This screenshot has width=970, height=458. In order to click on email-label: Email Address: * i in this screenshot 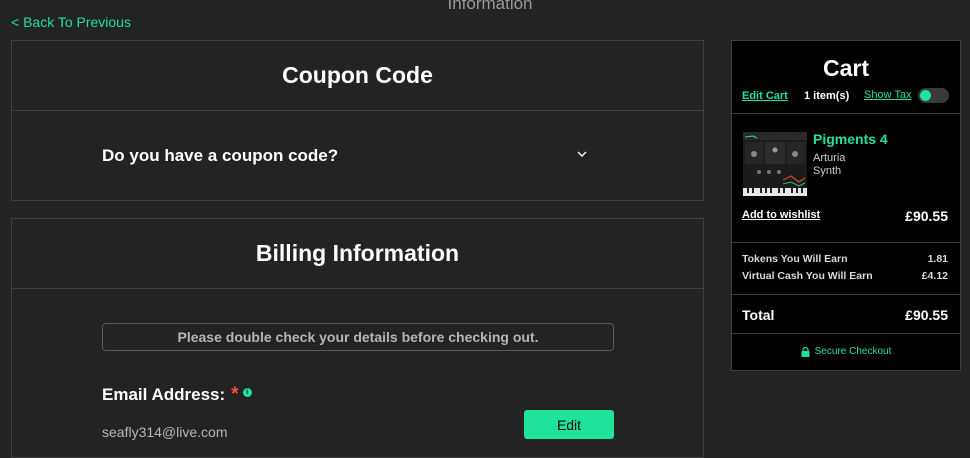, I will do `click(177, 395)`.